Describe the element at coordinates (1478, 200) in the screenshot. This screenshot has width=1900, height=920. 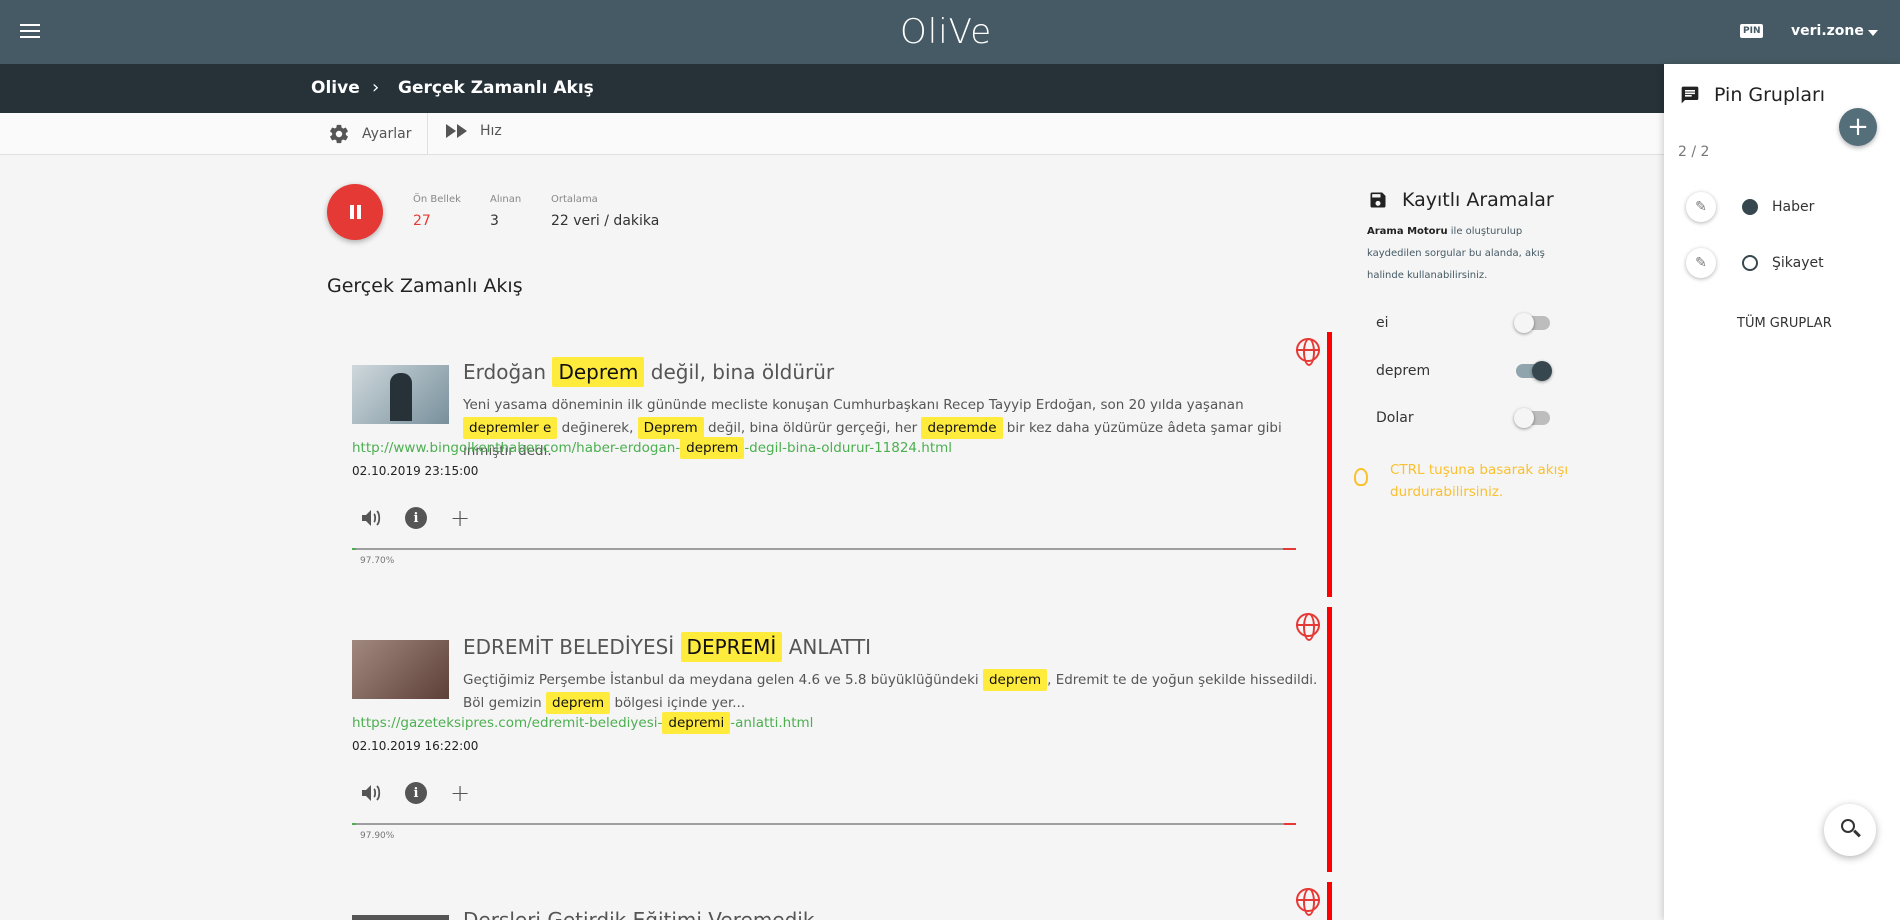
I see `saved-searches-label: Kayıtlı Aramalar` at that location.